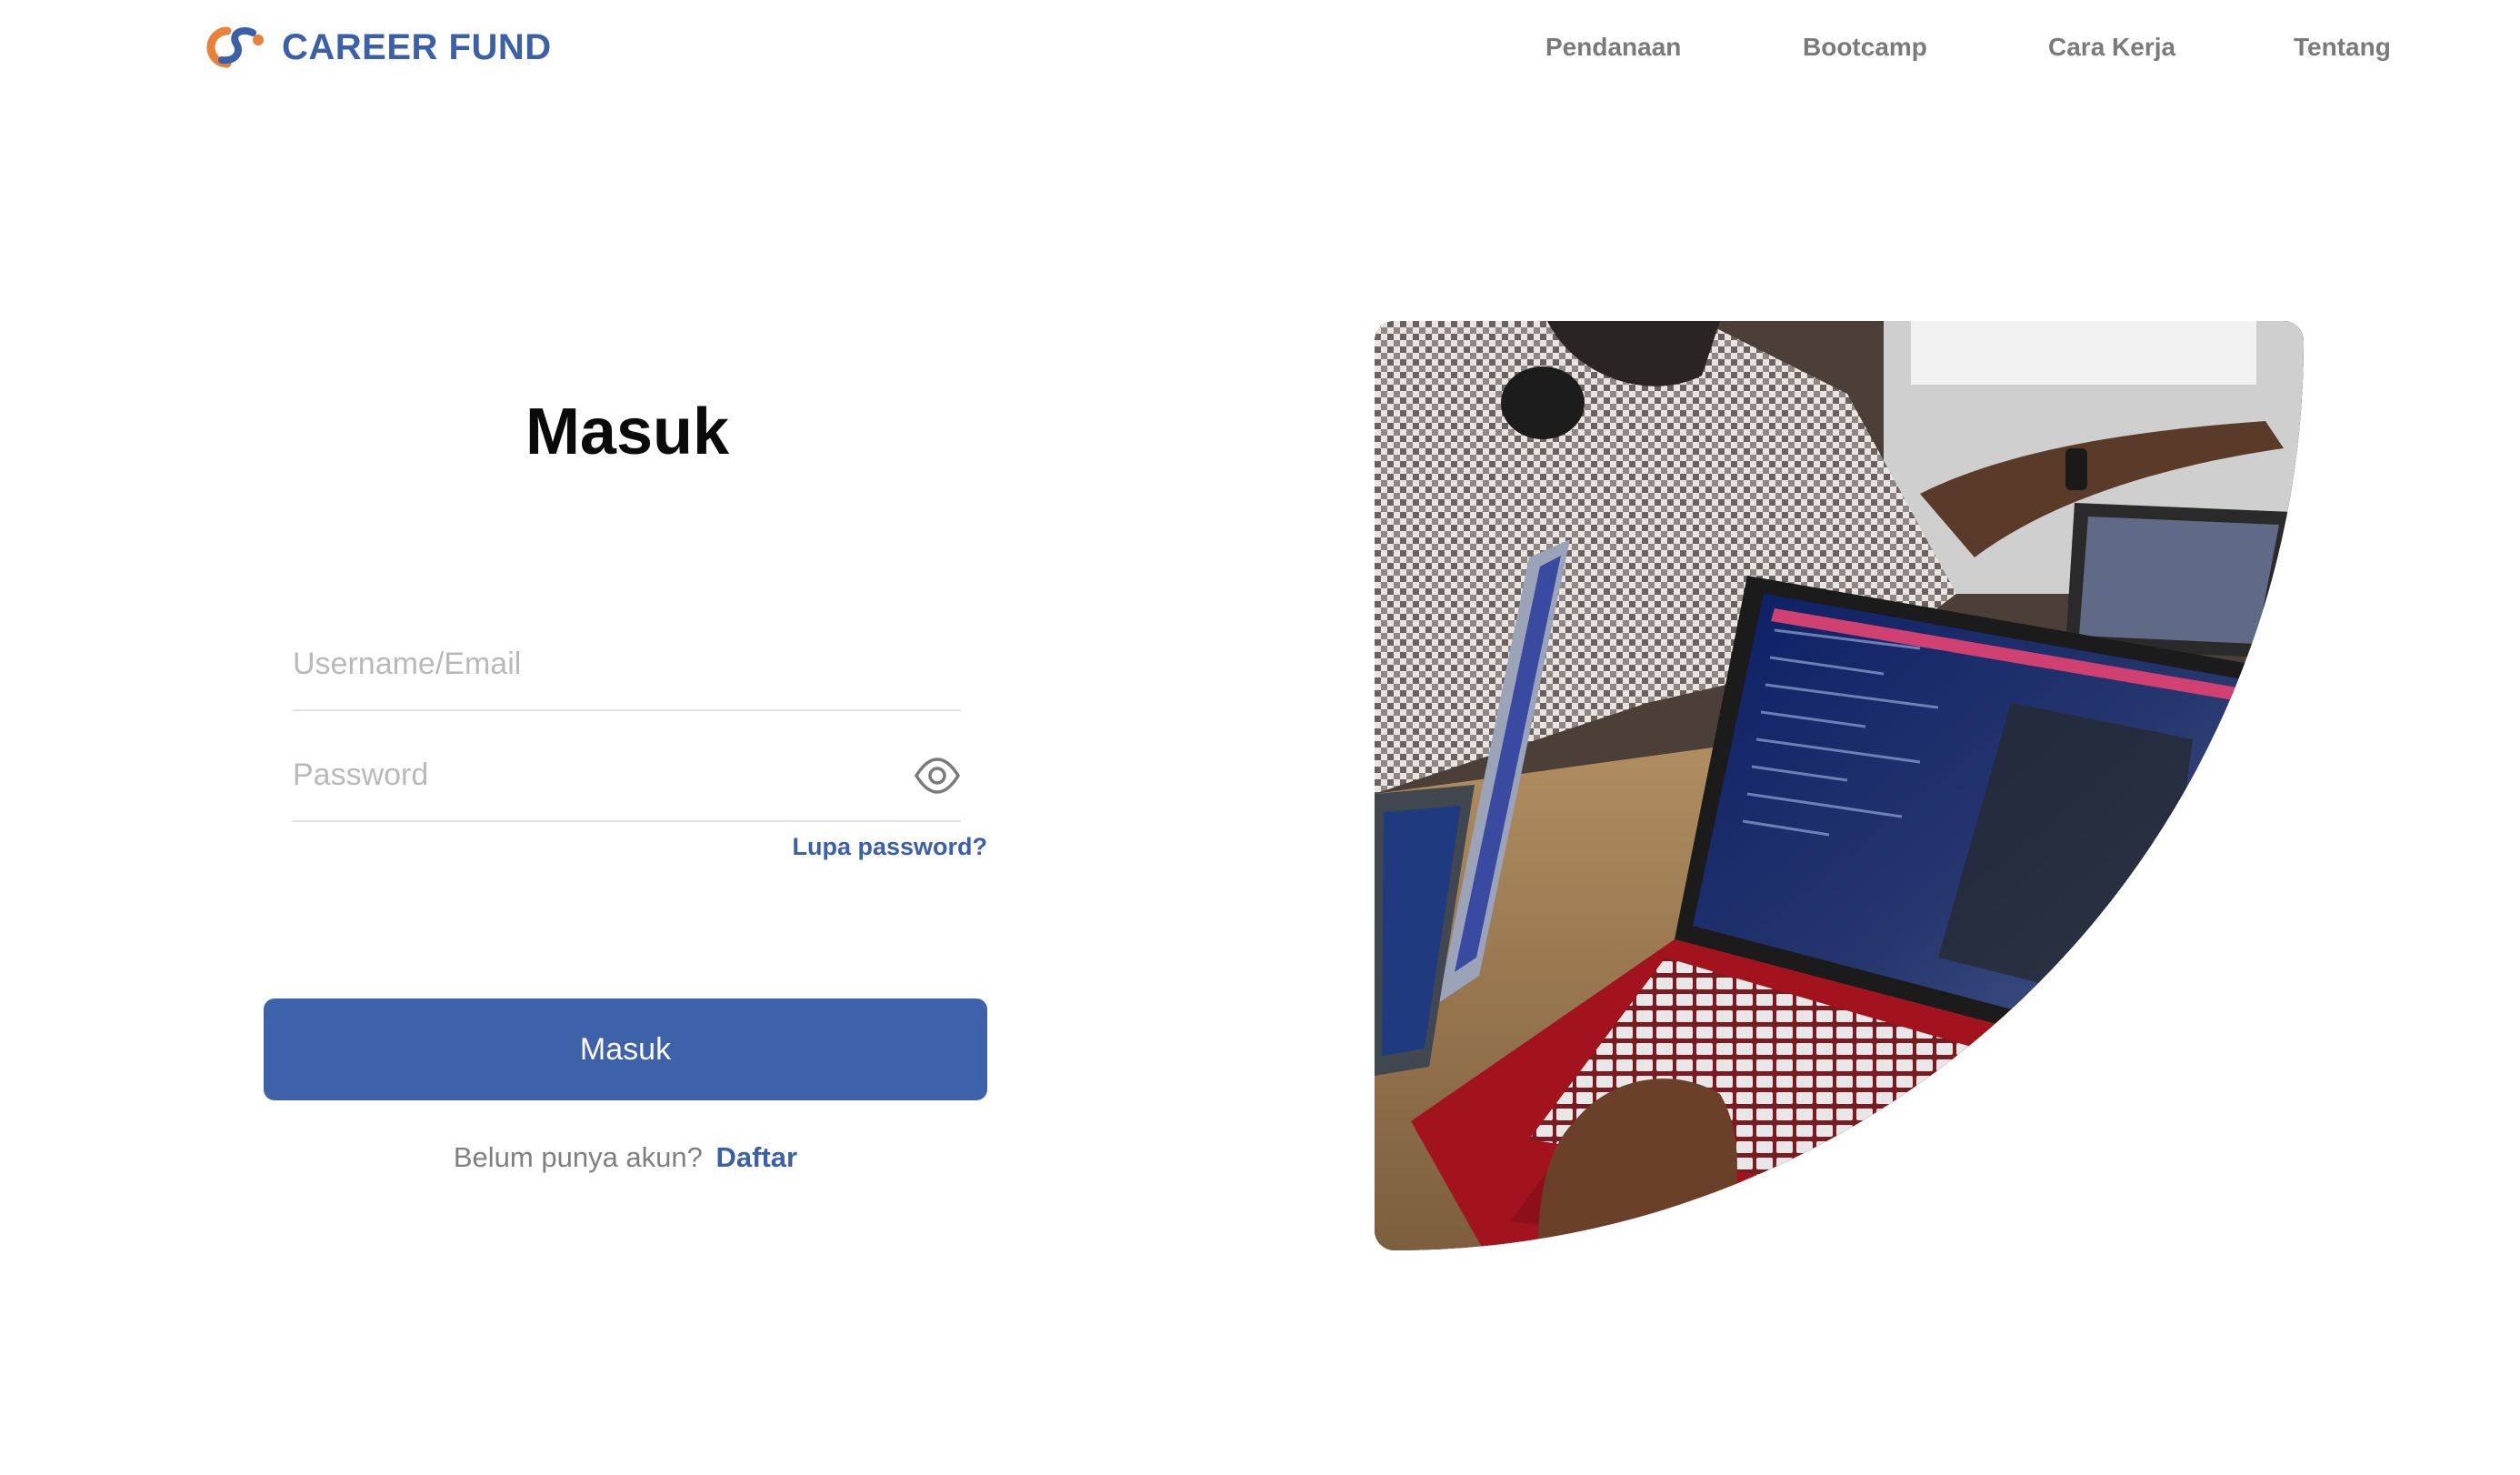 This screenshot has width=2520, height=1475. What do you see at coordinates (757, 1157) in the screenshot?
I see `signup-link: Daftar` at bounding box center [757, 1157].